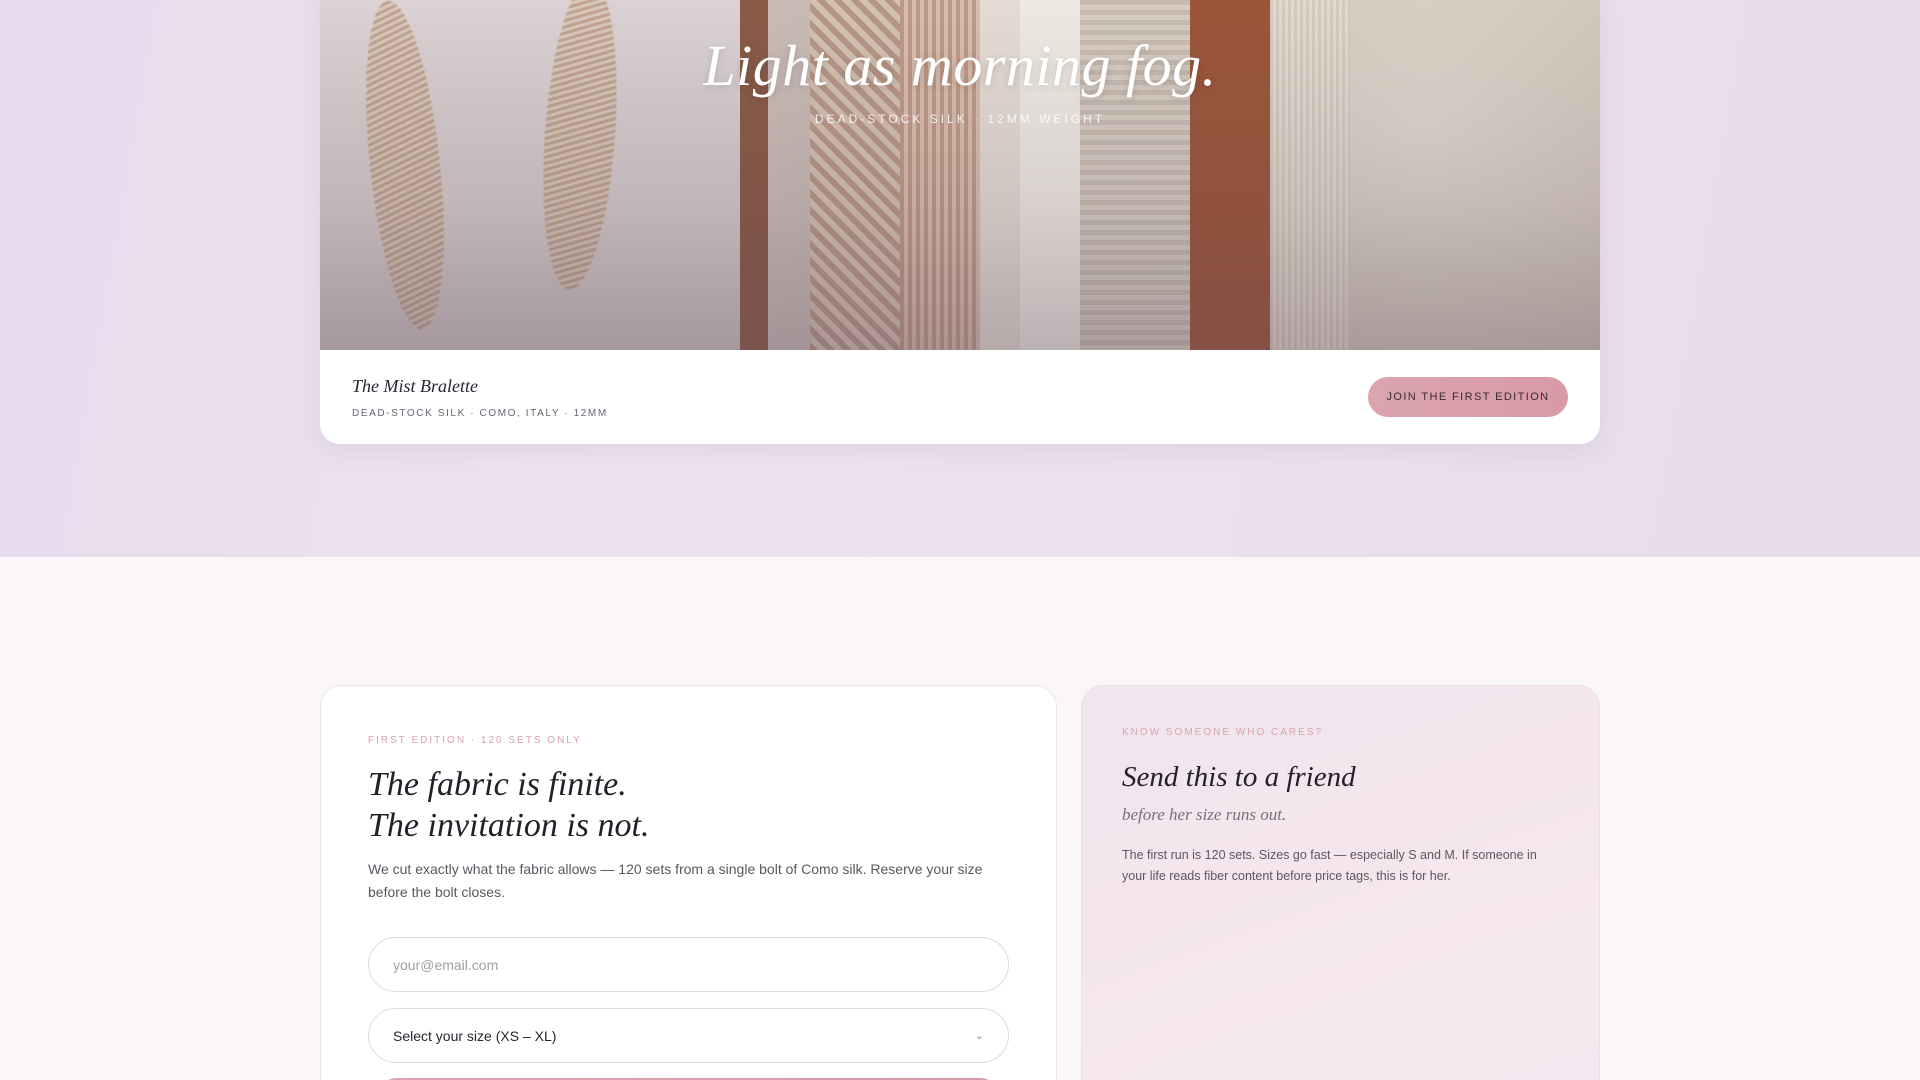  What do you see at coordinates (960, 119) in the screenshot?
I see `hero-subtitle: DEAD-STOCK SILK · 12MM WEIGHT` at bounding box center [960, 119].